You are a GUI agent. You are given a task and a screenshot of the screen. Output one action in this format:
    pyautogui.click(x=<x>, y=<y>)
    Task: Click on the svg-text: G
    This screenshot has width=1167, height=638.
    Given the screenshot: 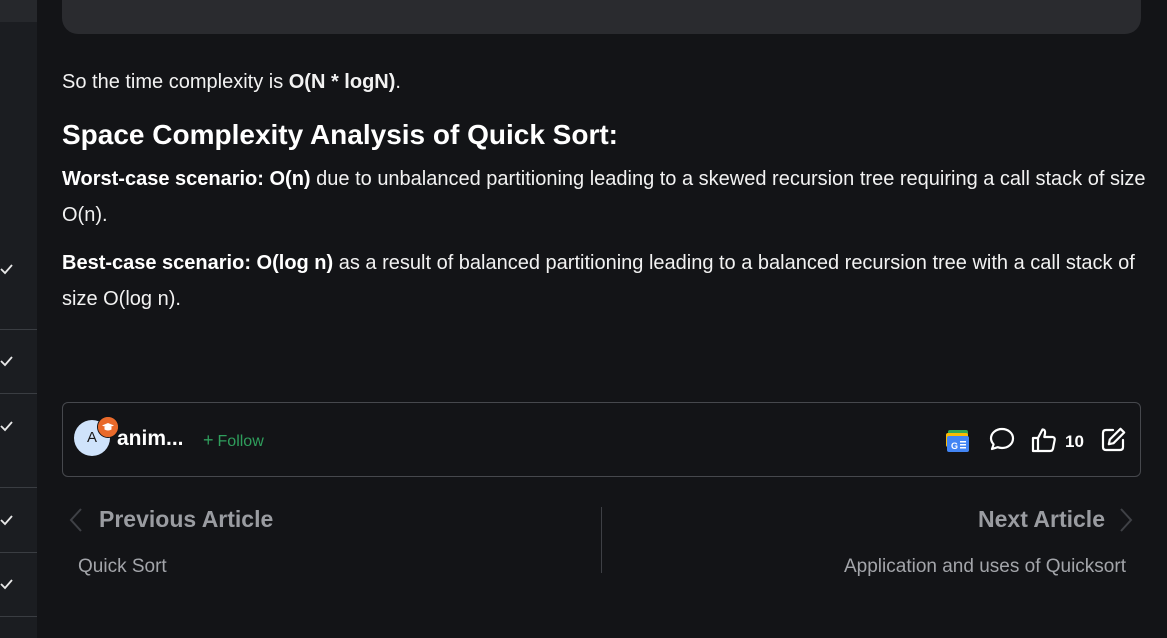 What is the action you would take?
    pyautogui.click(x=954, y=446)
    